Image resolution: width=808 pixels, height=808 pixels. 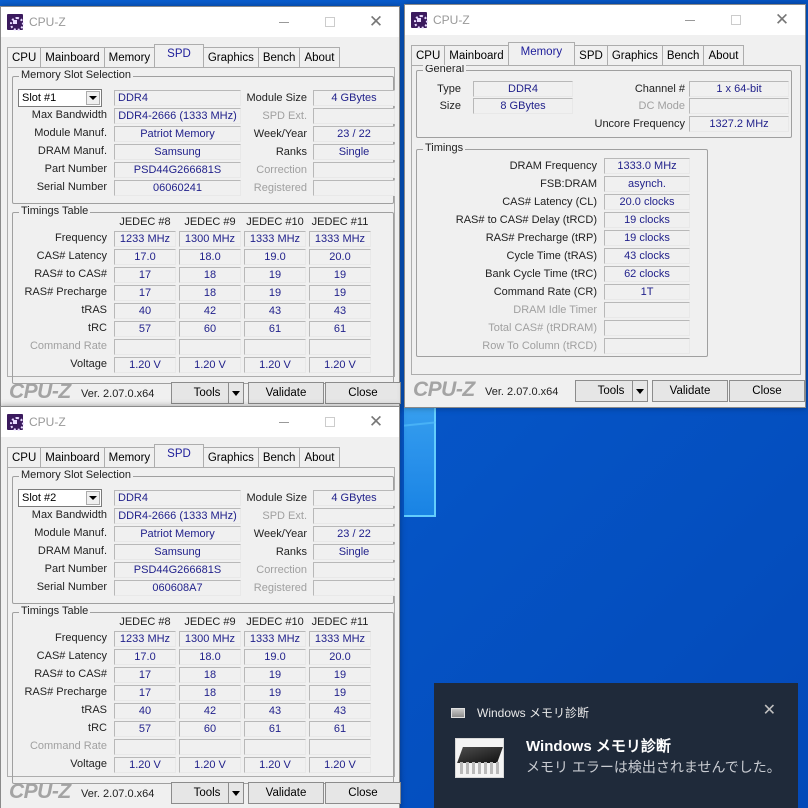 What do you see at coordinates (647, 220) in the screenshot?
I see `timing-value: 19 clocks` at bounding box center [647, 220].